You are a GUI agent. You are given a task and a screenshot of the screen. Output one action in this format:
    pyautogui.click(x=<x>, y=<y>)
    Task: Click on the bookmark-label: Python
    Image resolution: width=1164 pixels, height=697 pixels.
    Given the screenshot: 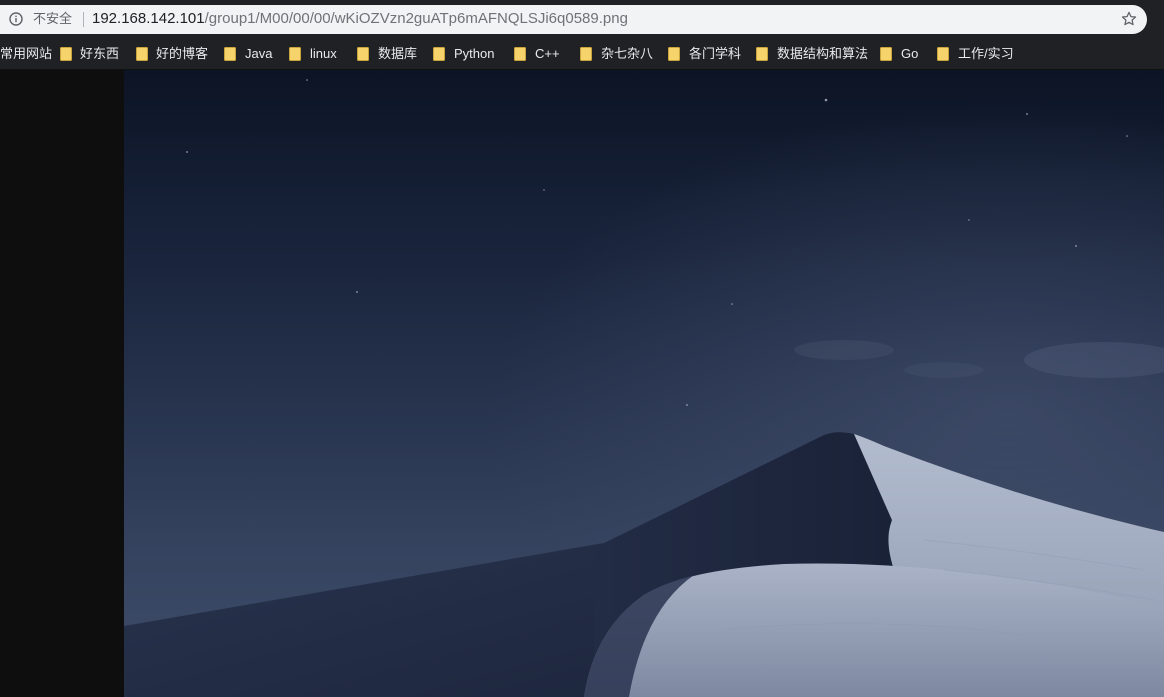 What is the action you would take?
    pyautogui.click(x=474, y=53)
    